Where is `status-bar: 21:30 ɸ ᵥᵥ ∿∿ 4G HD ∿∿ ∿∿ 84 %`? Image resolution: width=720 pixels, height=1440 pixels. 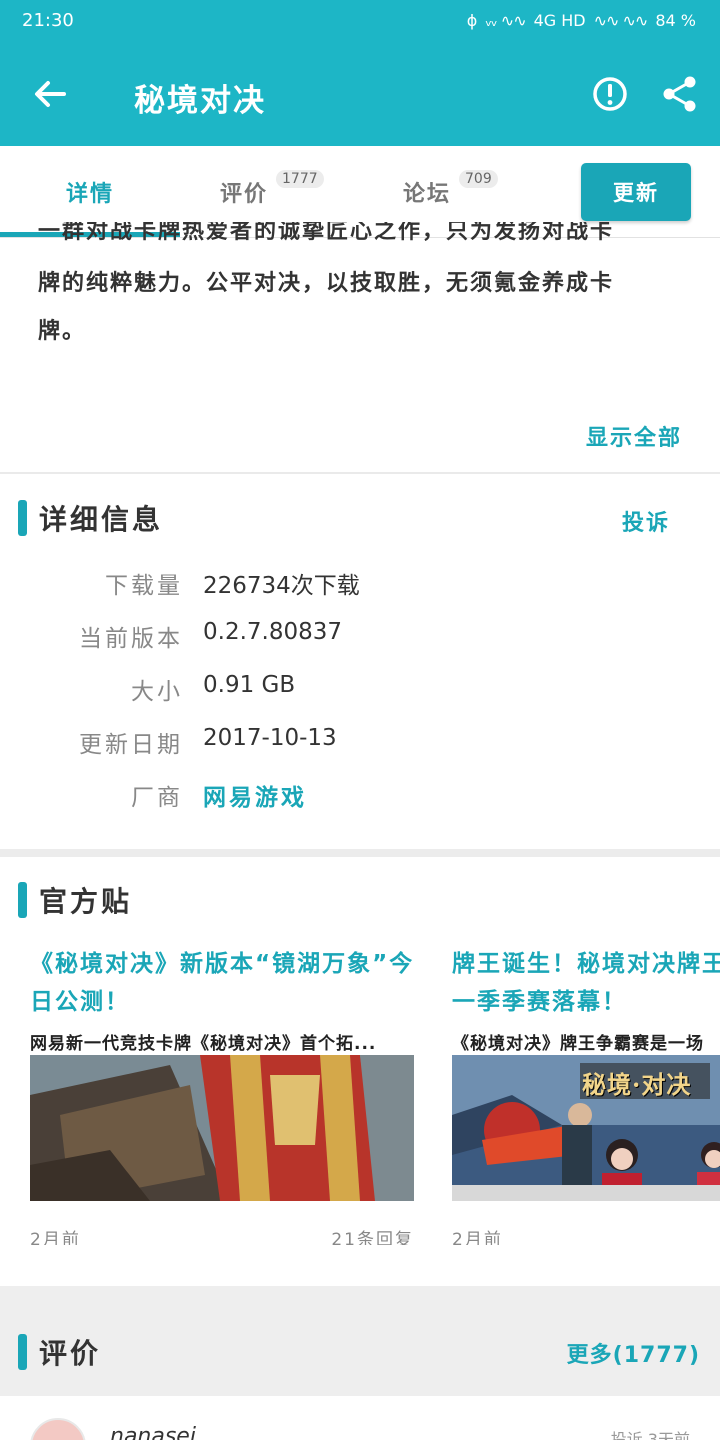 status-bar: 21:30 ɸ ᵥᵥ ∿∿ 4G HD ∿∿ ∿∿ 84 % is located at coordinates (360, 21).